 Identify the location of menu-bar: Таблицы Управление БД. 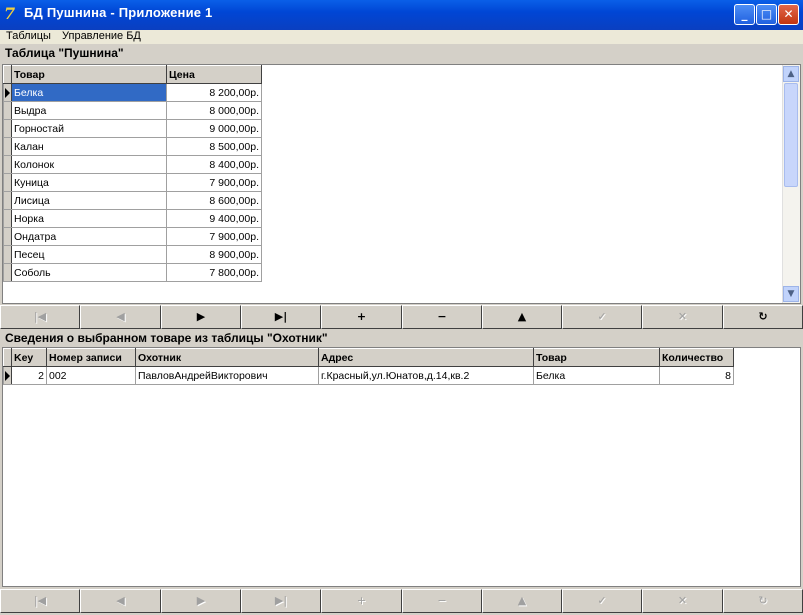
(401, 37).